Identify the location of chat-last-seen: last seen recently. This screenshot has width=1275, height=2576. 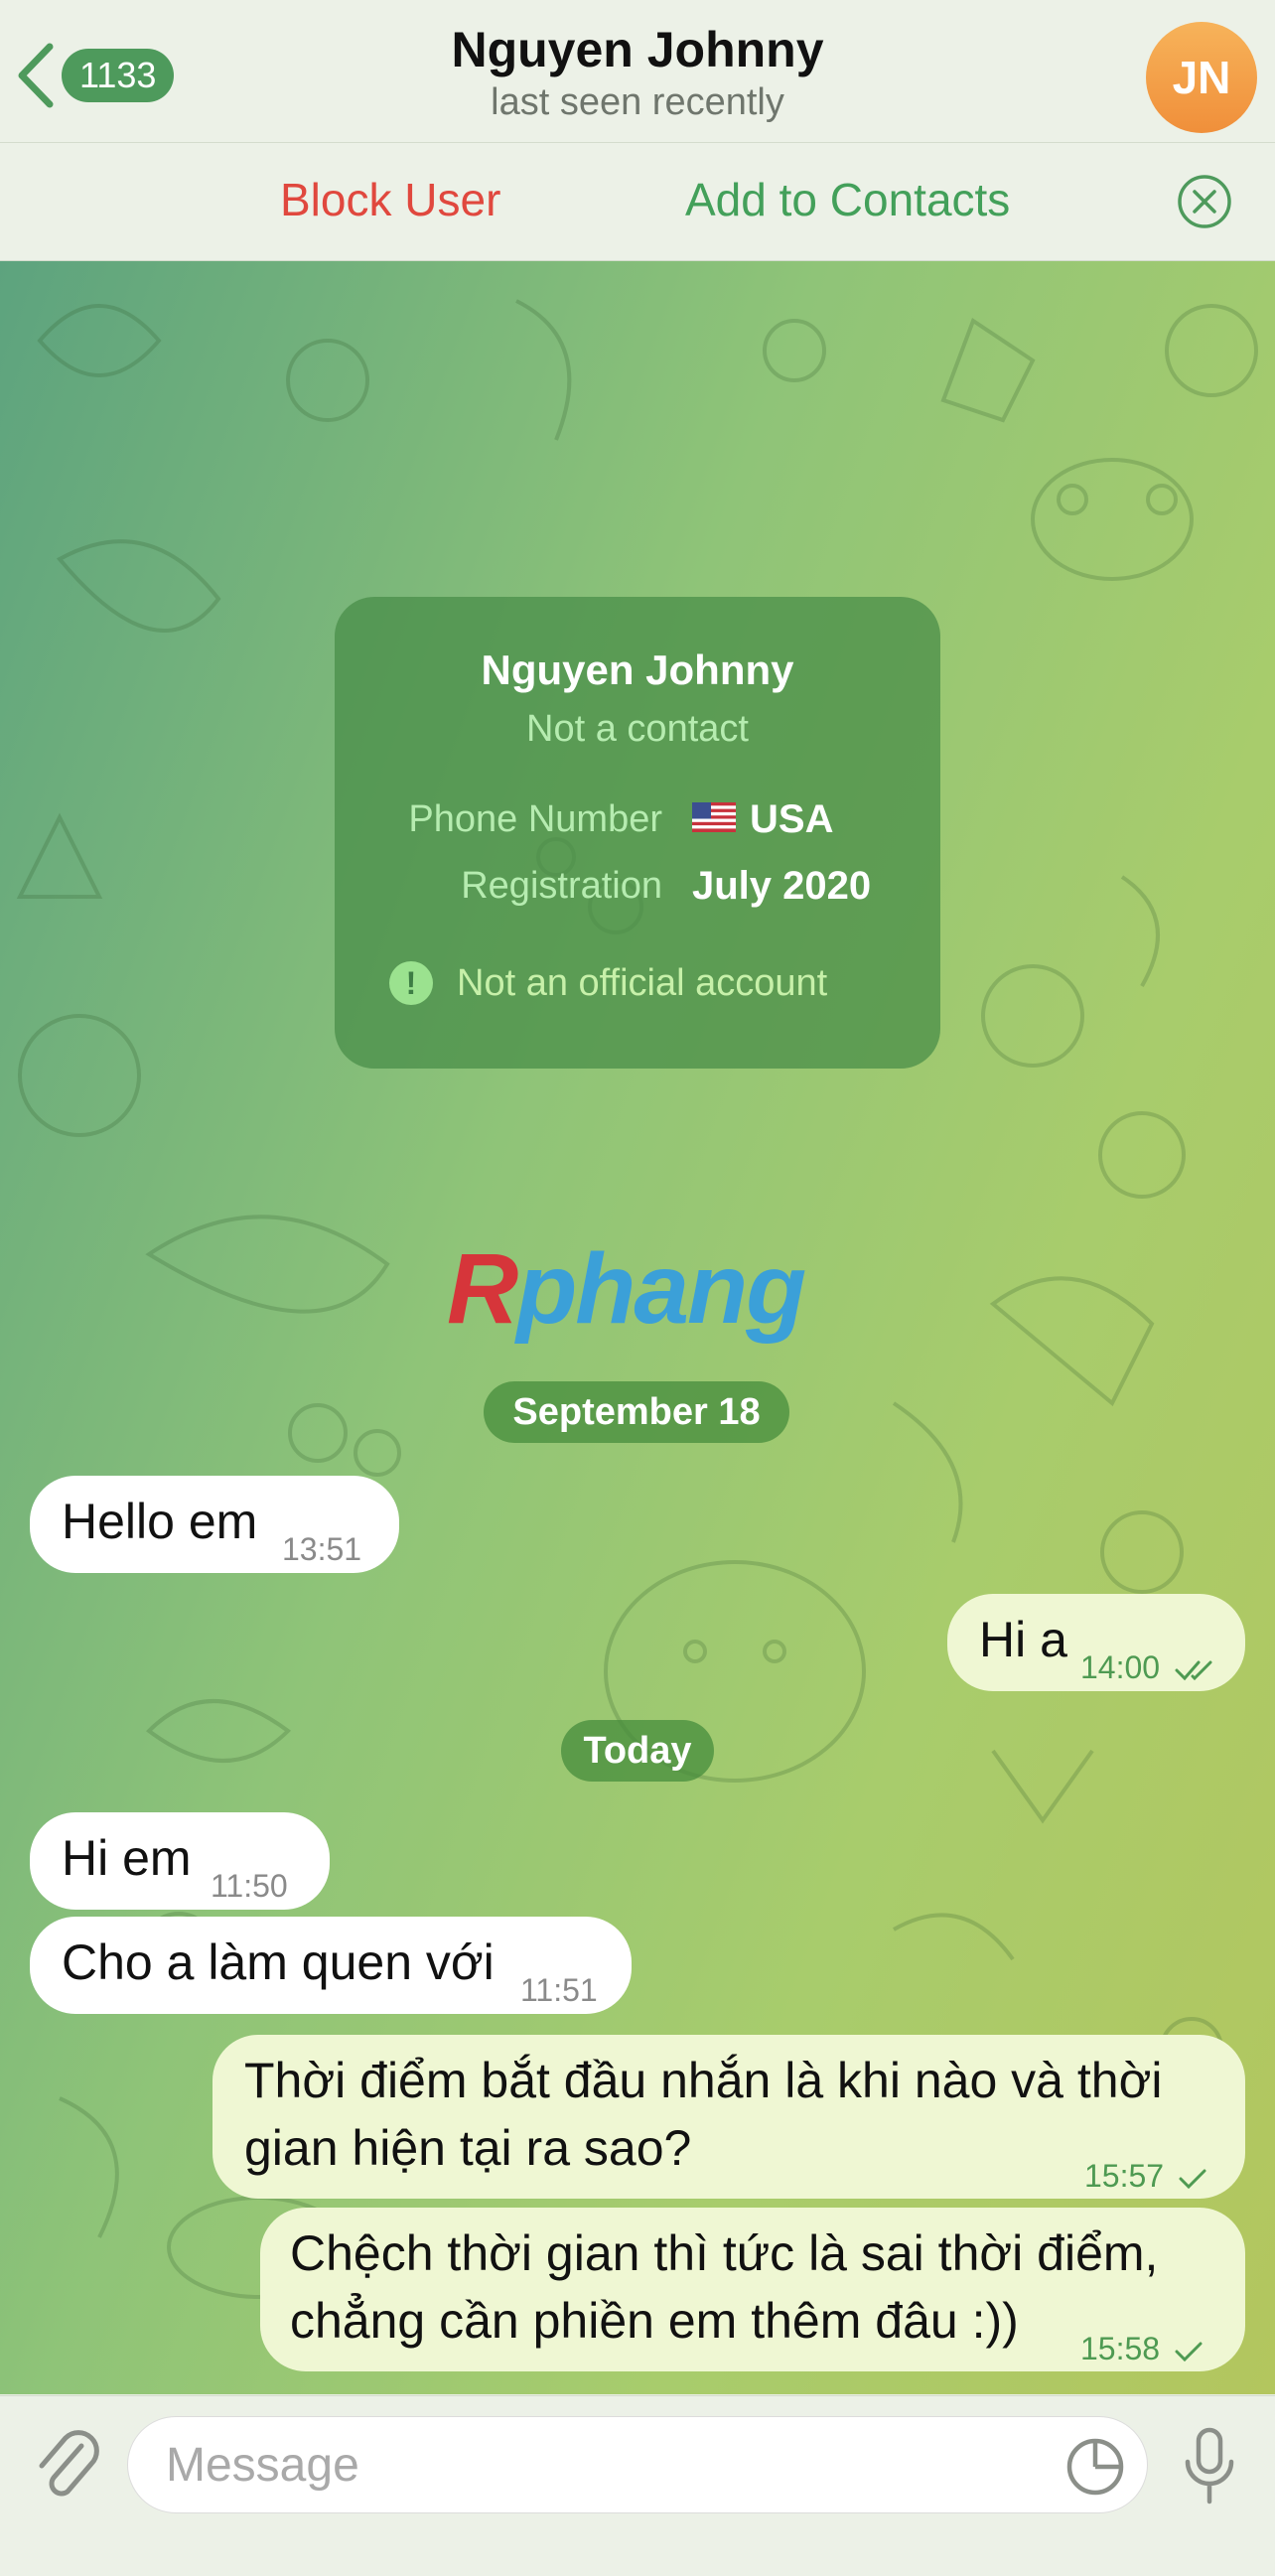
(637, 102).